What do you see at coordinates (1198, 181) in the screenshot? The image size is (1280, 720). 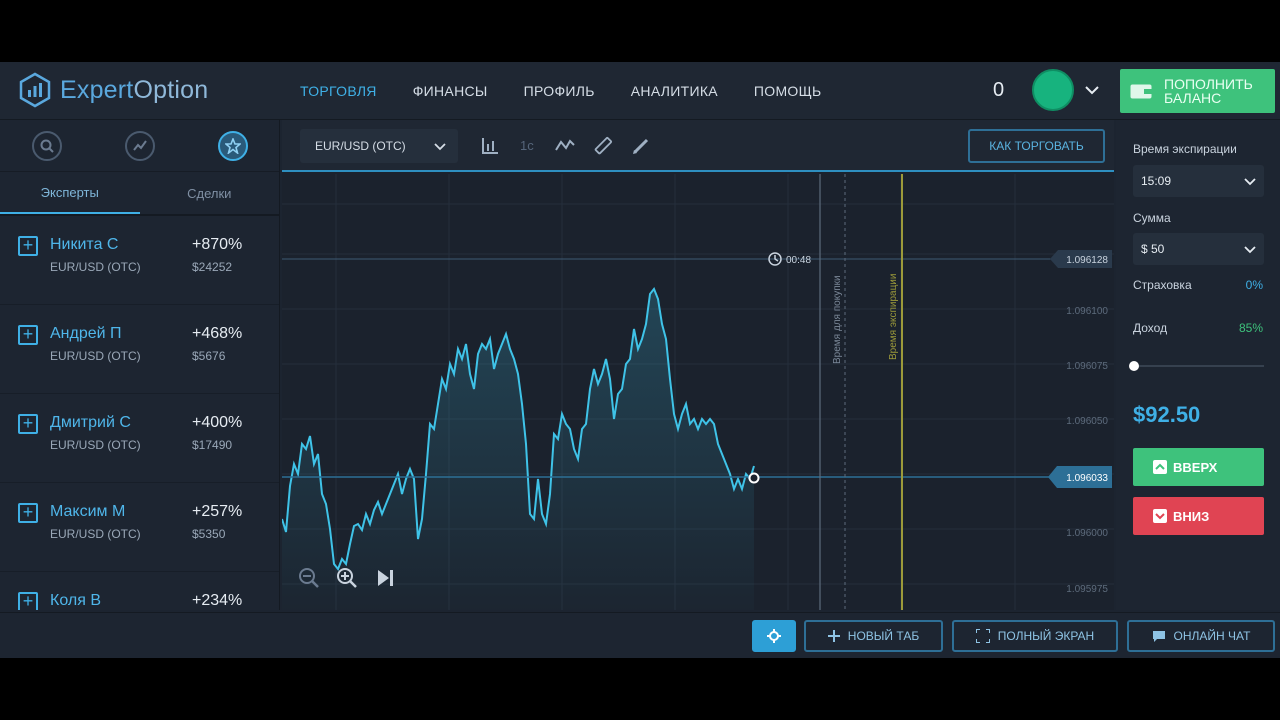 I see `expiry-select: 15:09` at bounding box center [1198, 181].